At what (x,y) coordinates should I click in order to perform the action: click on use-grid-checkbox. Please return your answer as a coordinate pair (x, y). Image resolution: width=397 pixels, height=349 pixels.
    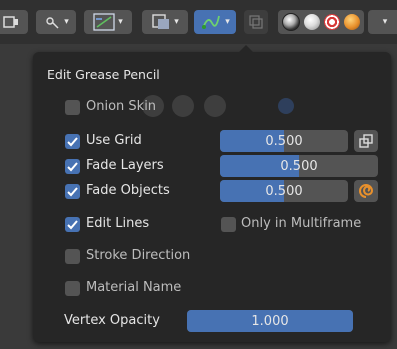
    Looking at the image, I should click on (72, 141).